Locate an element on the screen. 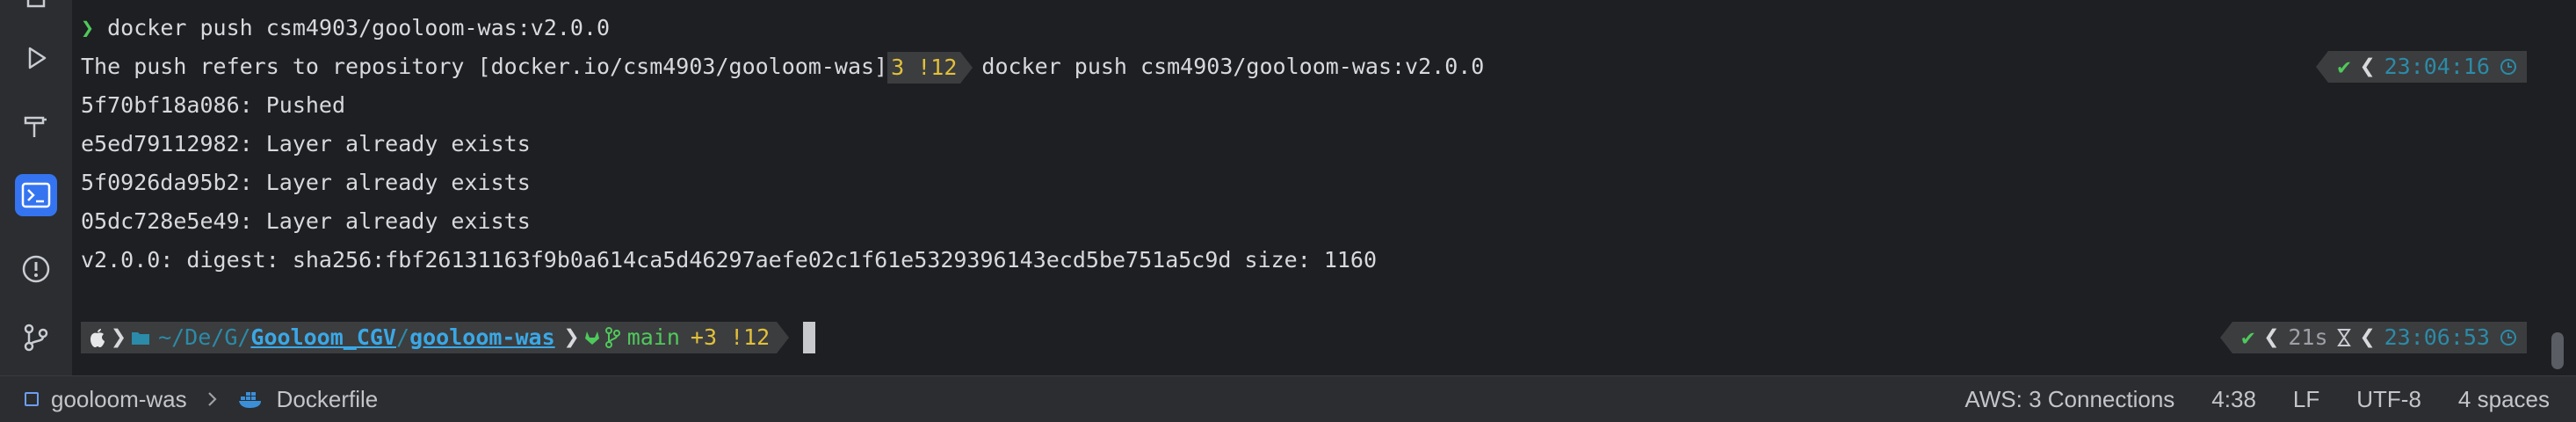  redrawn-command-text: docker push csm4903/gooloom-was:v2.0.0 is located at coordinates (1233, 66).